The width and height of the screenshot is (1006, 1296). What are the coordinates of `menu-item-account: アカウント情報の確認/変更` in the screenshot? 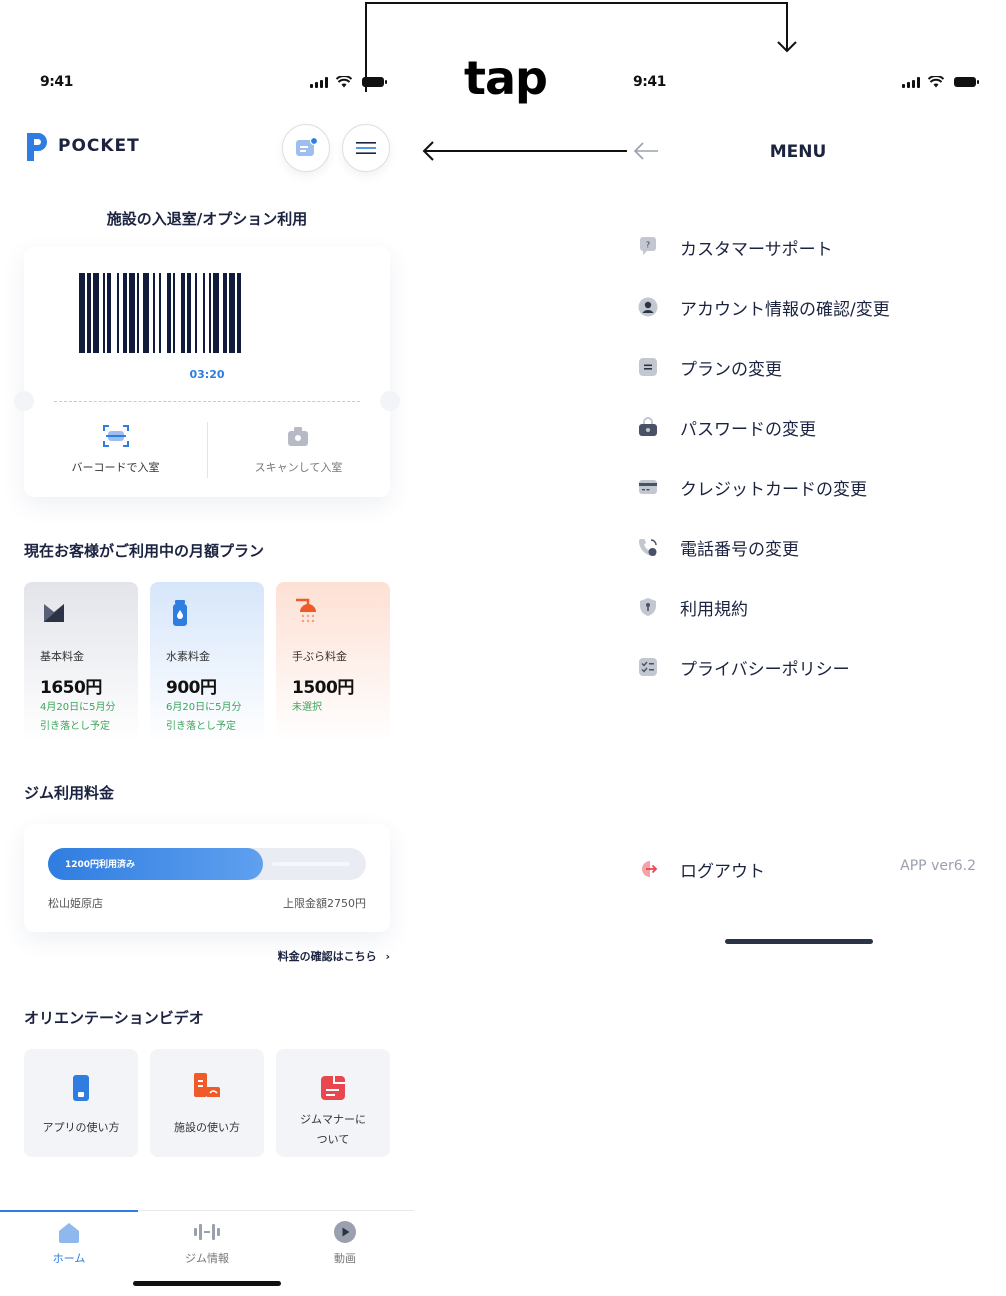 It's located at (806, 307).